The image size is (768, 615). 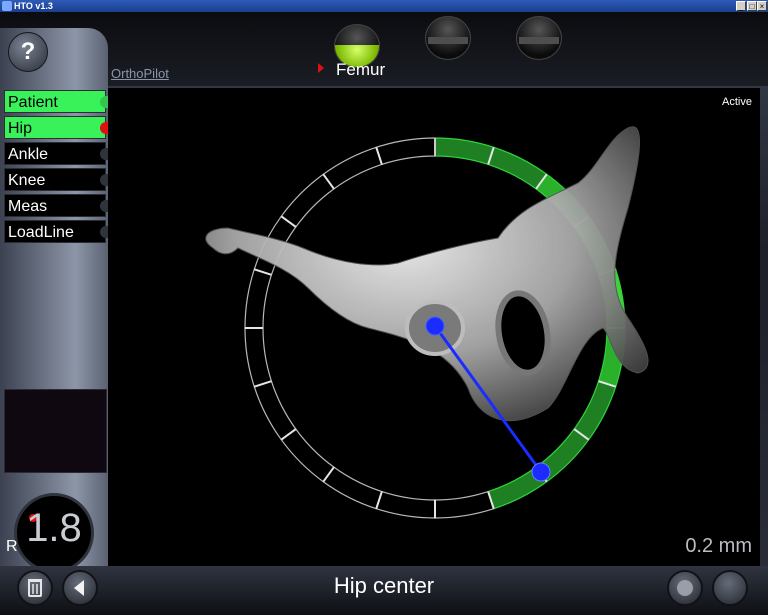 What do you see at coordinates (7, 6) in the screenshot?
I see `app-icon` at bounding box center [7, 6].